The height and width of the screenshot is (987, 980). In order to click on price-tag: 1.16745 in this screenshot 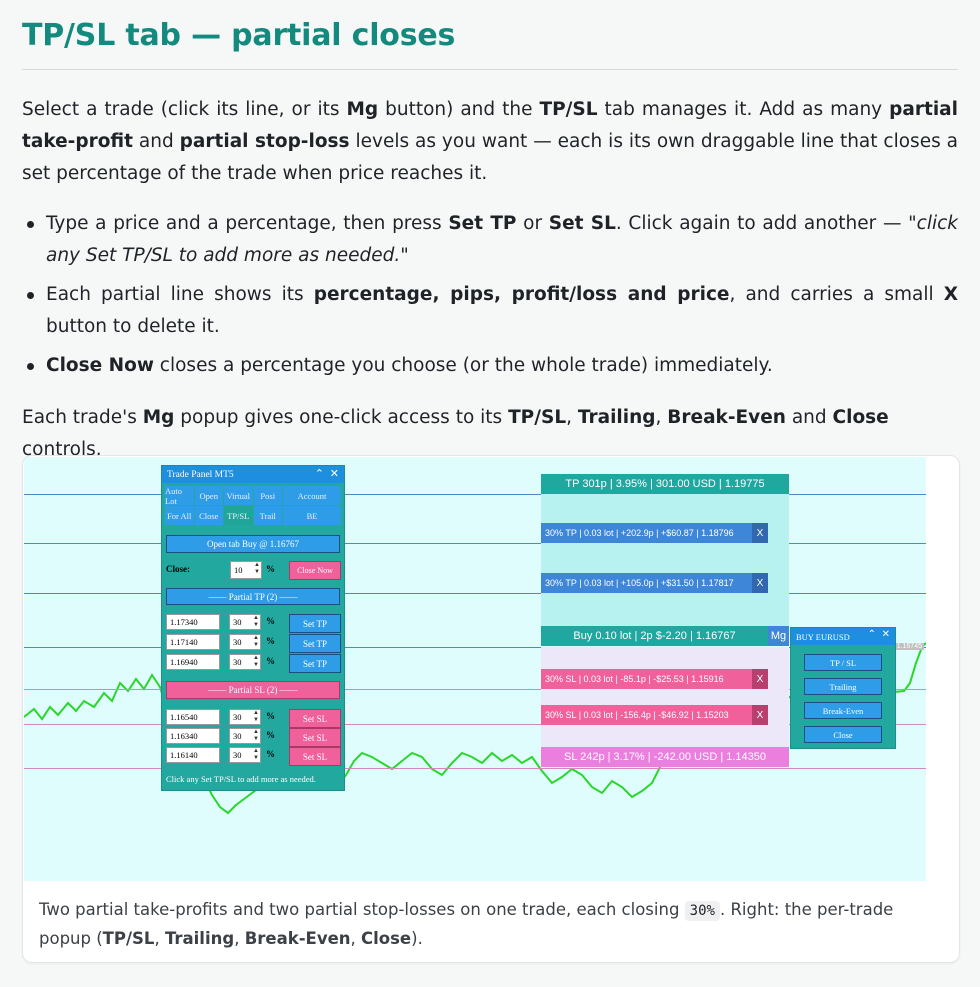, I will do `click(909, 646)`.